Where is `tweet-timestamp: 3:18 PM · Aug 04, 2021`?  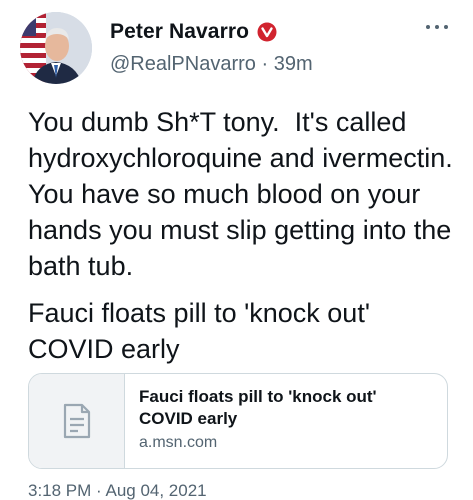 tweet-timestamp: 3:18 PM · Aug 04, 2021 is located at coordinates (117, 490).